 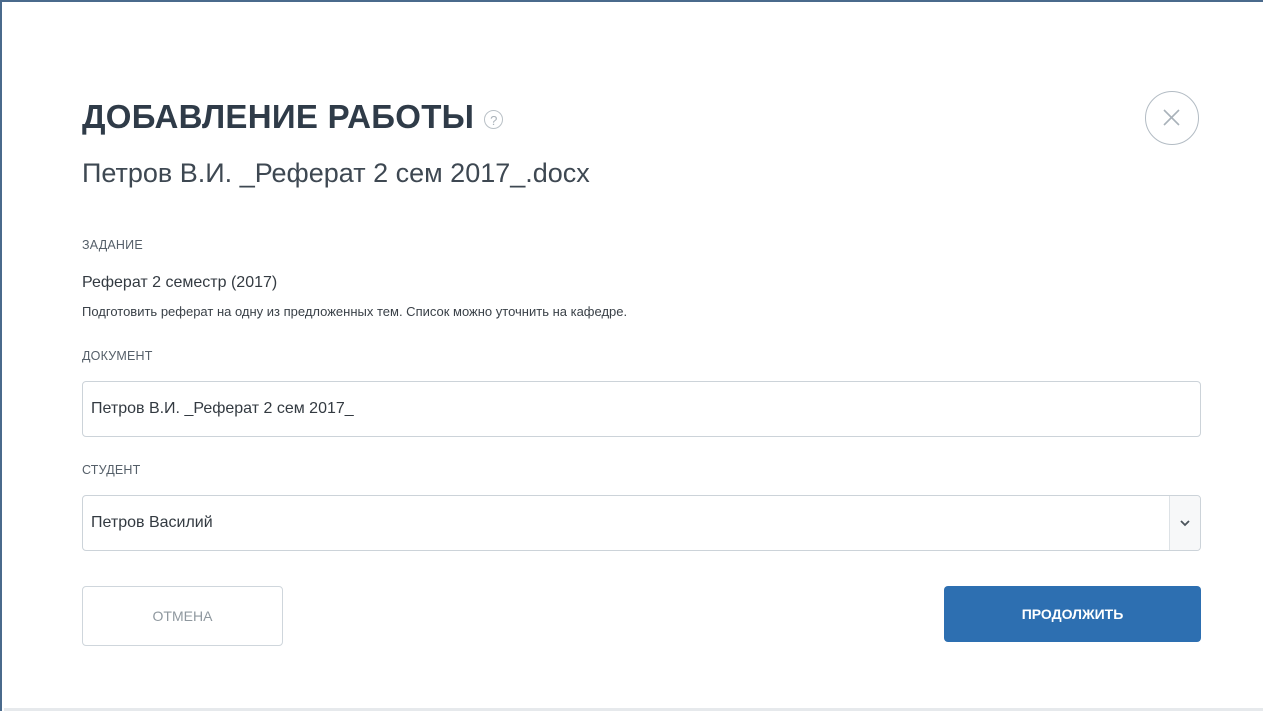 What do you see at coordinates (152, 522) in the screenshot?
I see `student-selected-value: Петров Василий` at bounding box center [152, 522].